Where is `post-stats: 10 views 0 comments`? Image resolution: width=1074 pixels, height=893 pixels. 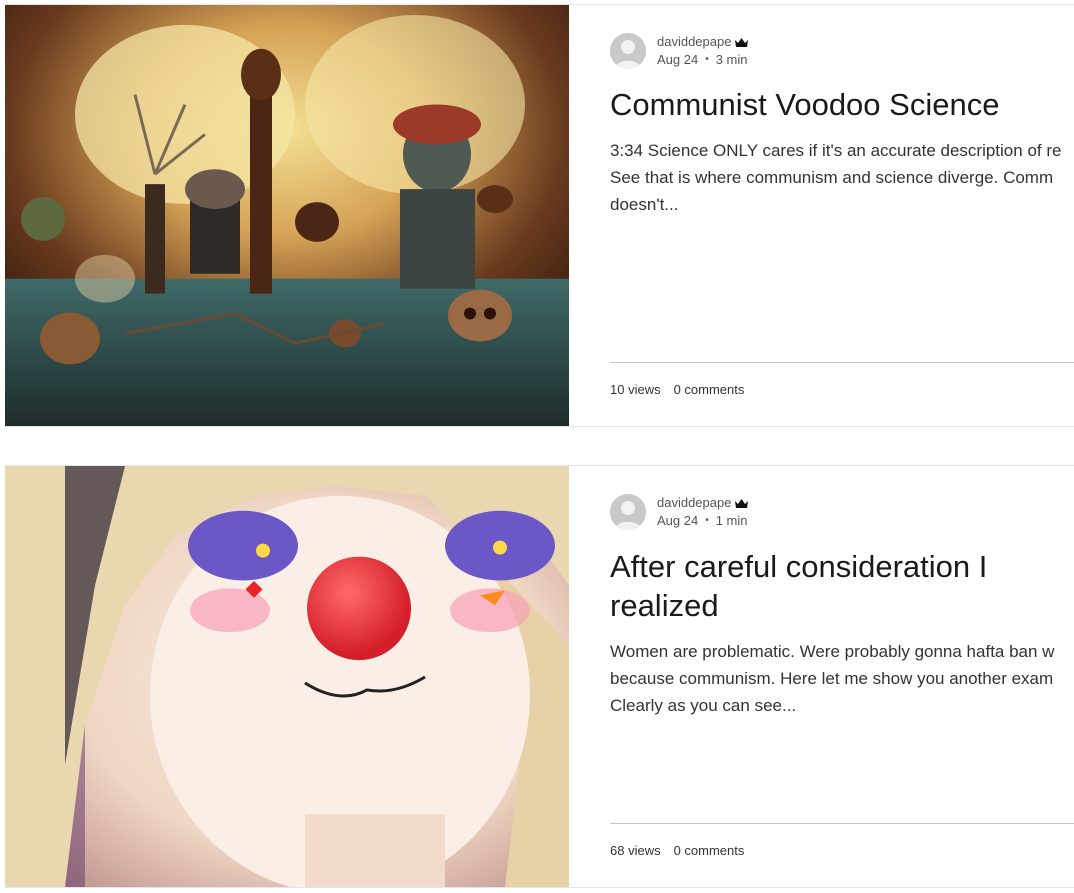 post-stats: 10 views 0 comments is located at coordinates (677, 389).